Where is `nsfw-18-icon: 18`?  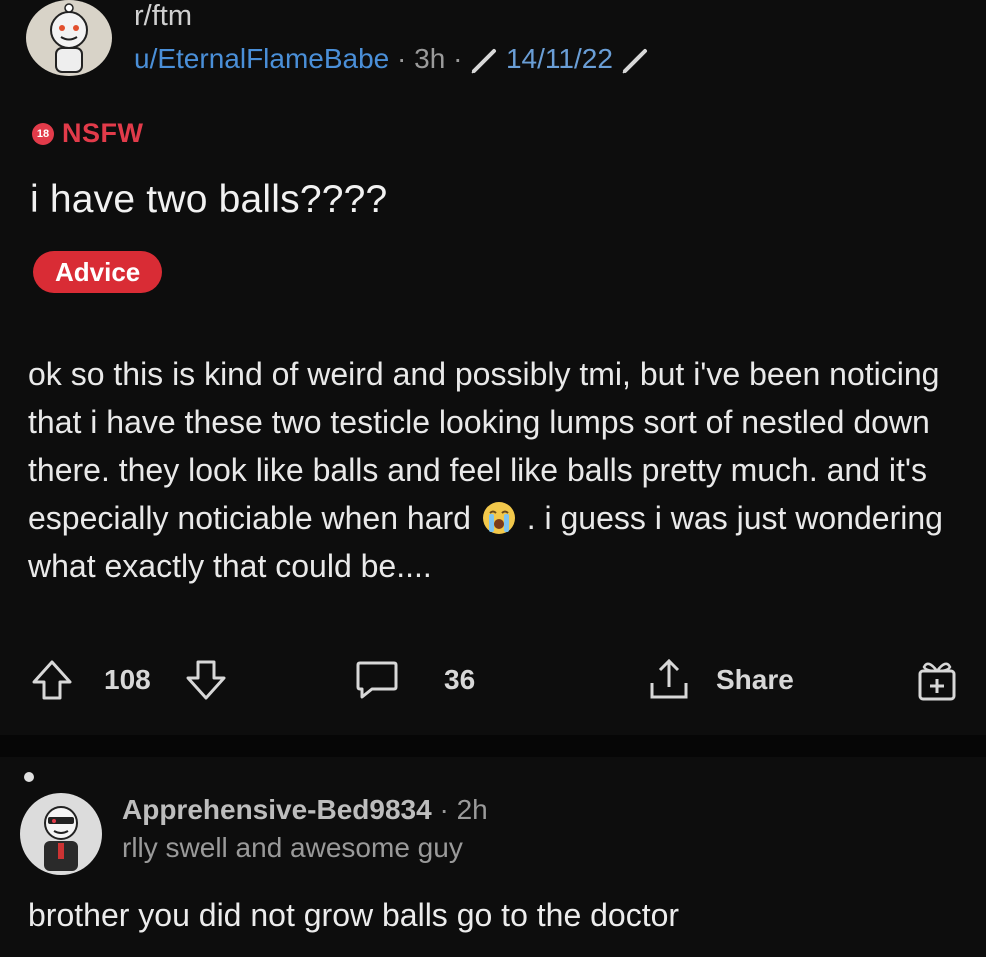
nsfw-18-icon: 18 is located at coordinates (43, 133).